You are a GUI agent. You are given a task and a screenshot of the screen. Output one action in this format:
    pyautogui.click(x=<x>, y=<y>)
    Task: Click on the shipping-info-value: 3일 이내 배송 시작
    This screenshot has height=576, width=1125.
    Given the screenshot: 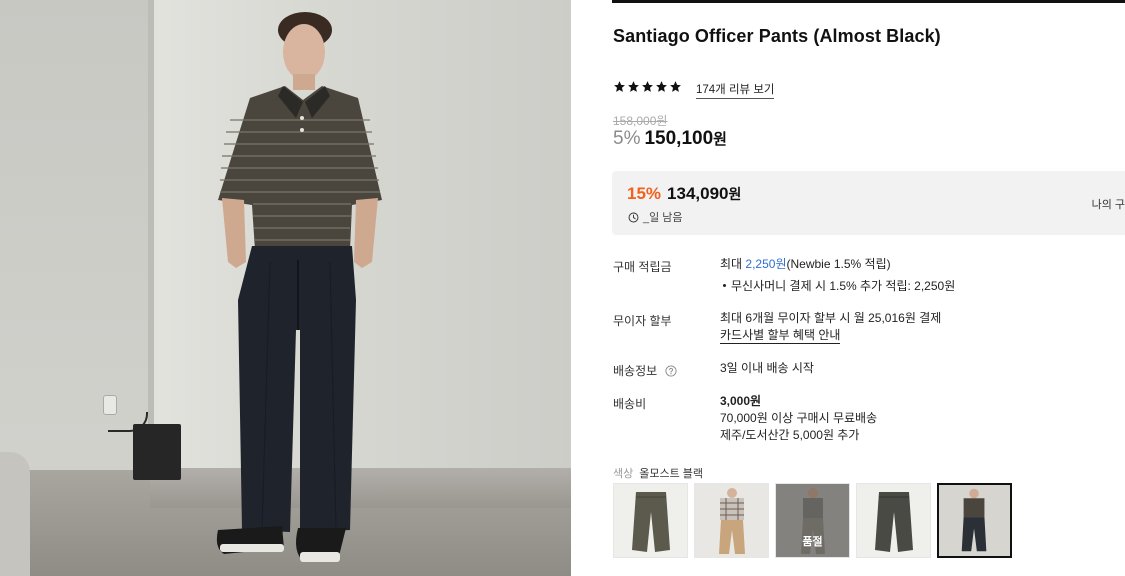 What is the action you would take?
    pyautogui.click(x=767, y=368)
    